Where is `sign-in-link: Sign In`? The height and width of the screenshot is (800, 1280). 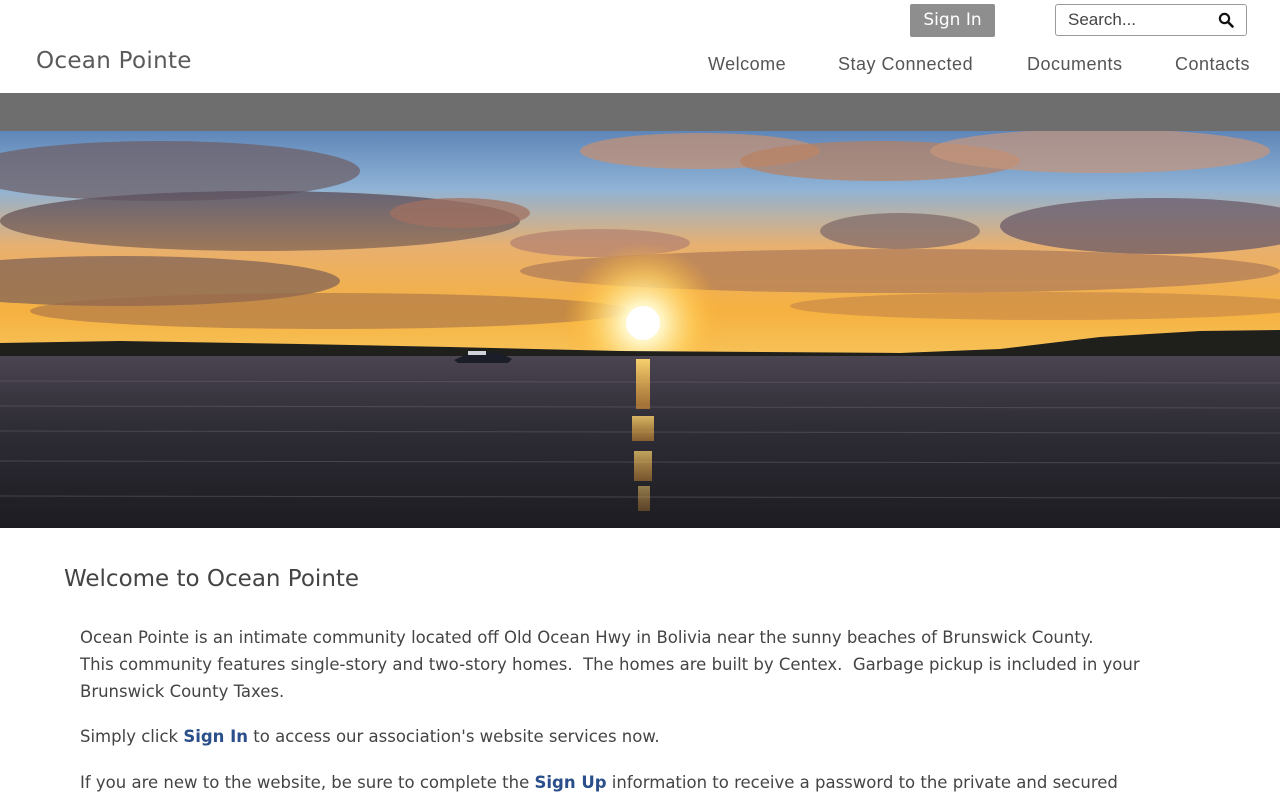
sign-in-link: Sign In is located at coordinates (215, 736).